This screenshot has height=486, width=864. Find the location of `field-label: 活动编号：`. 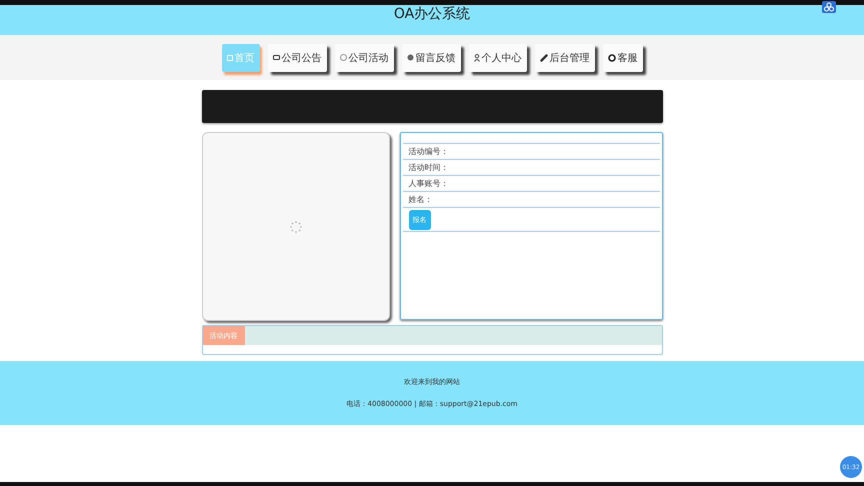

field-label: 活动编号： is located at coordinates (428, 151).